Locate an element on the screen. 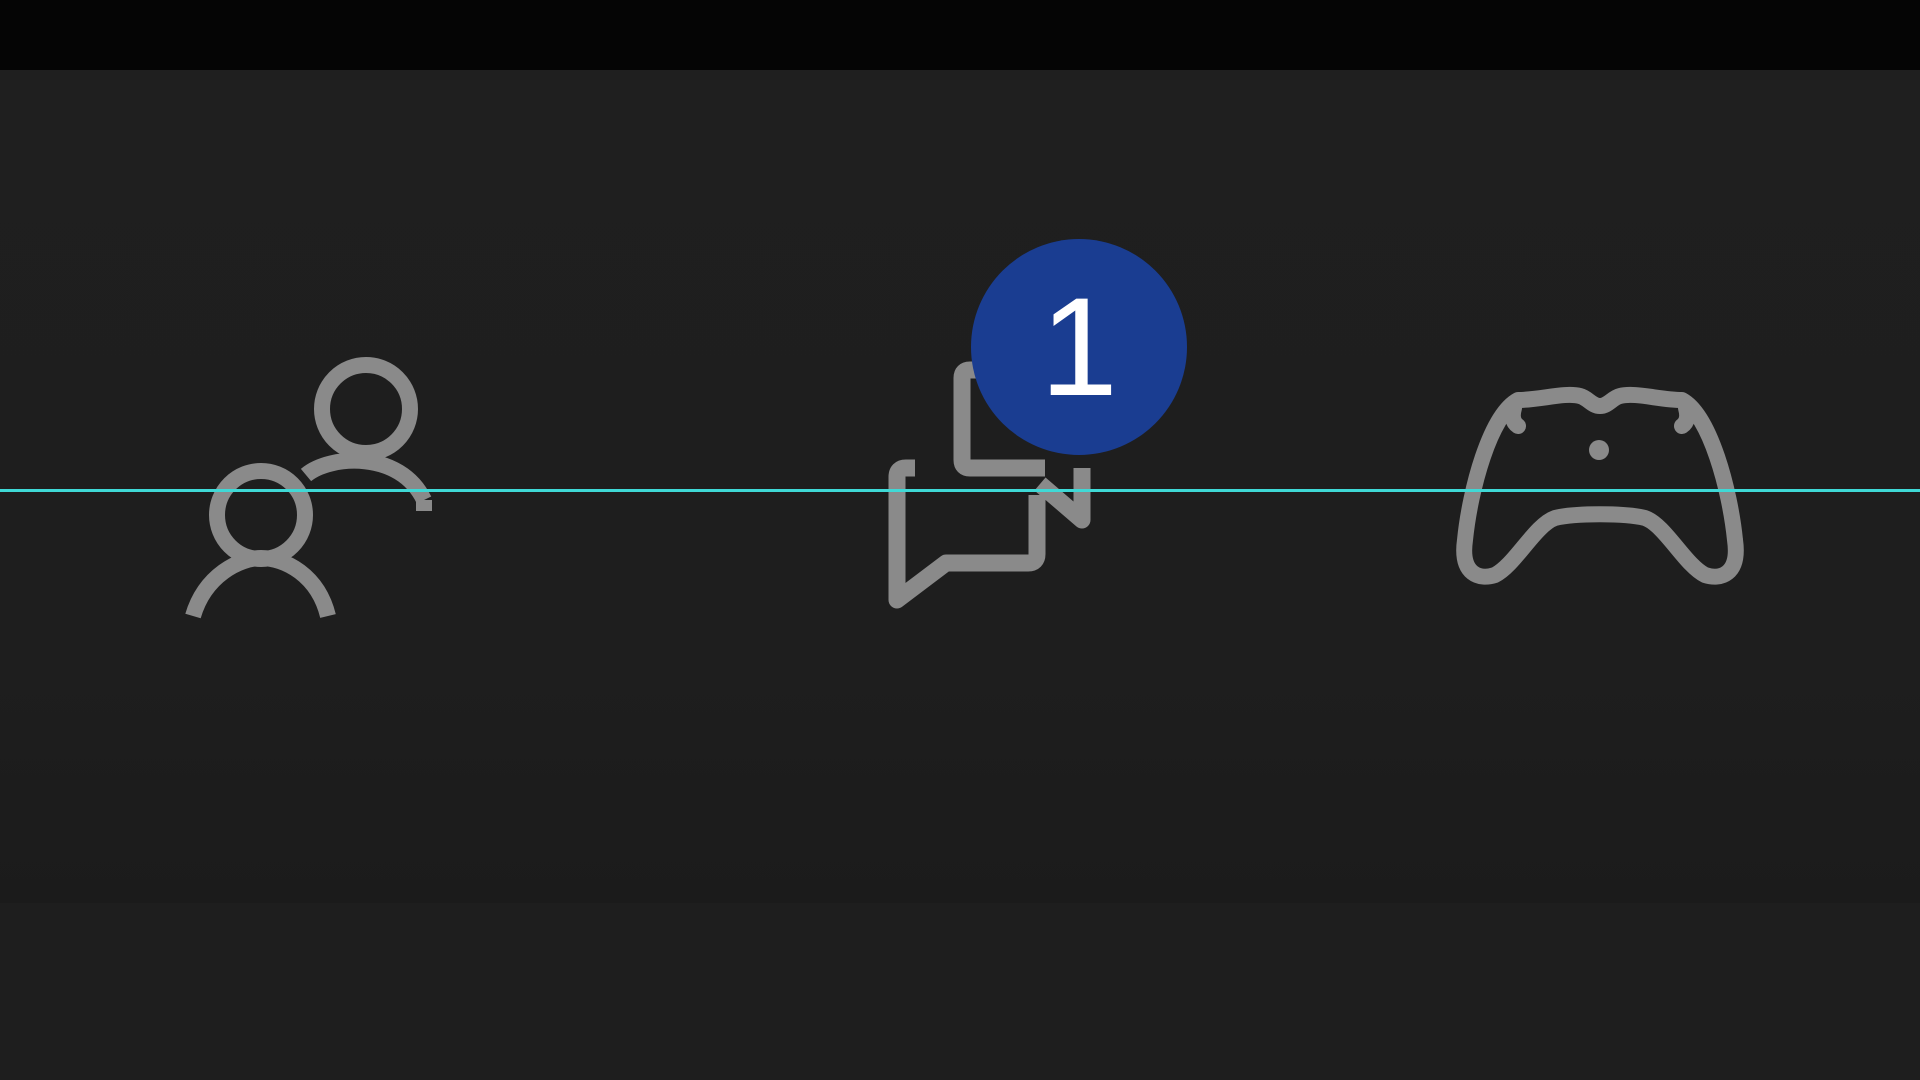 The width and height of the screenshot is (1920, 1080). chat-bubbles-icon is located at coordinates (989, 485).